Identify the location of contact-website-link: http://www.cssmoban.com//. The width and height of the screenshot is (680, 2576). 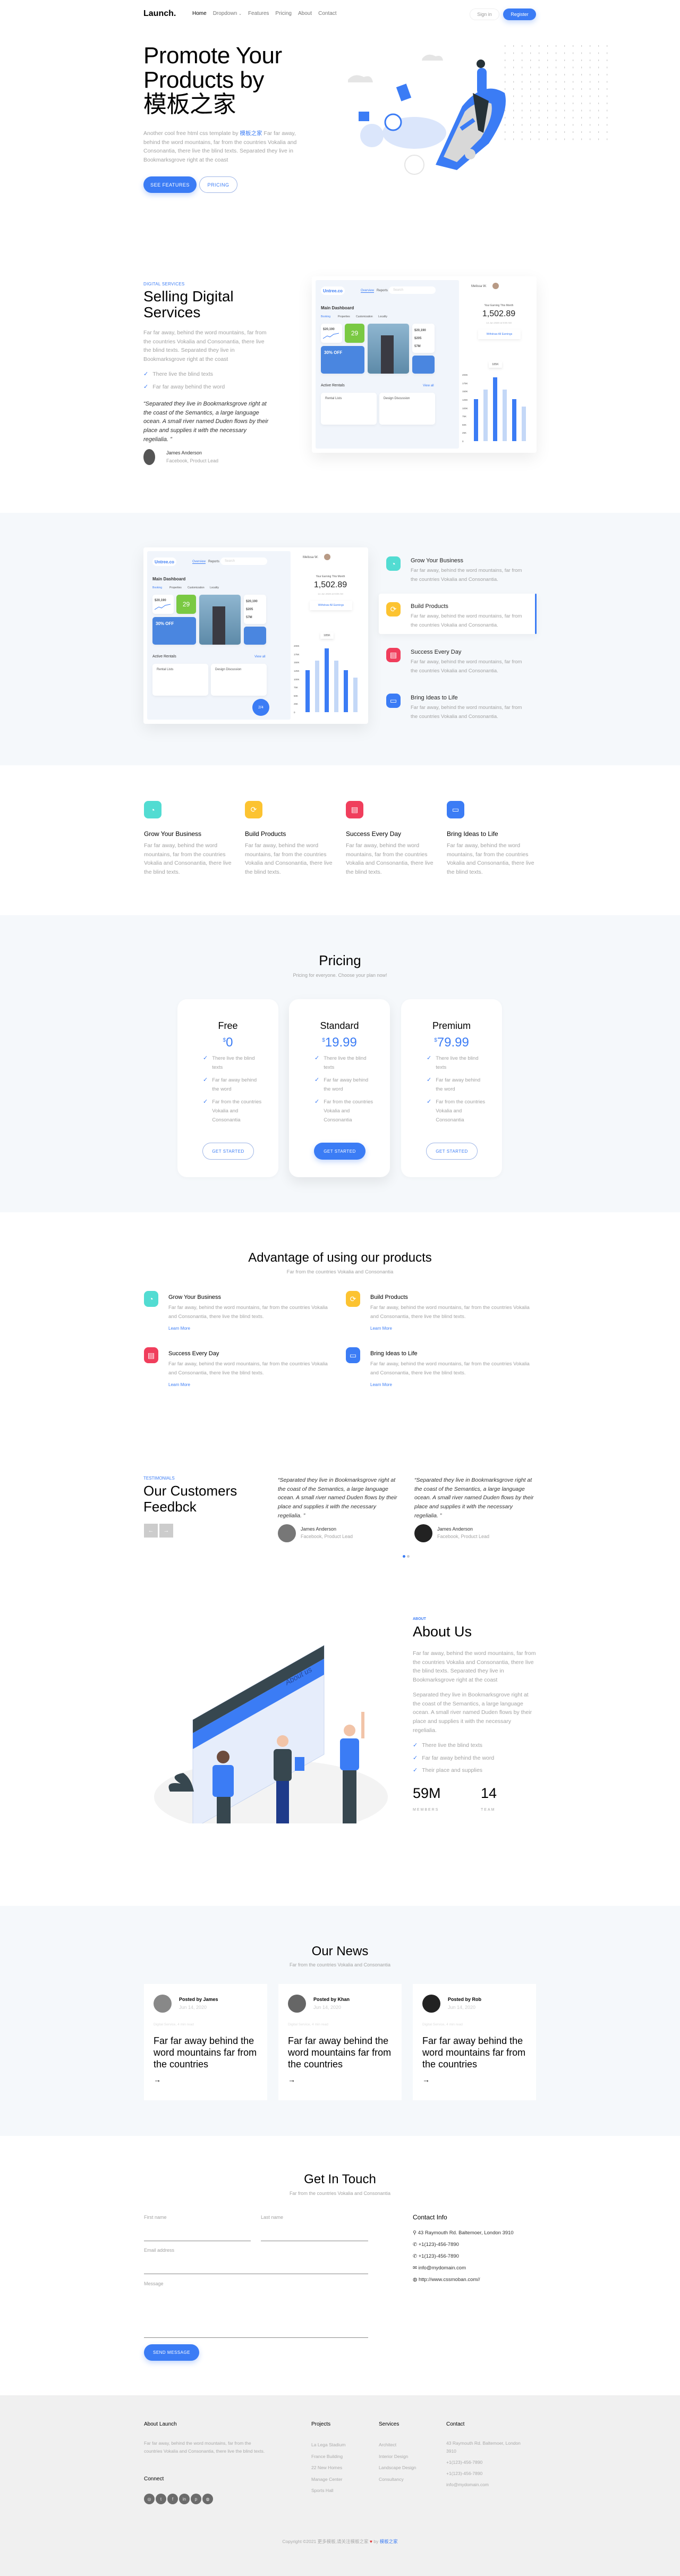
(449, 2280).